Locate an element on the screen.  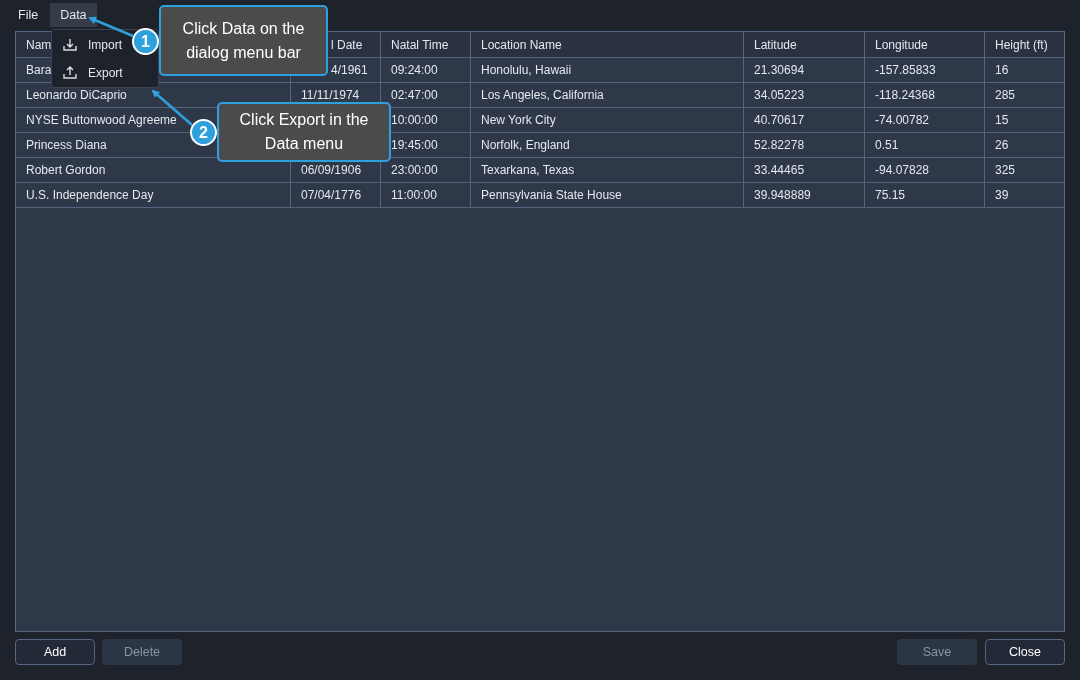
table-cell: 285 is located at coordinates (1005, 95).